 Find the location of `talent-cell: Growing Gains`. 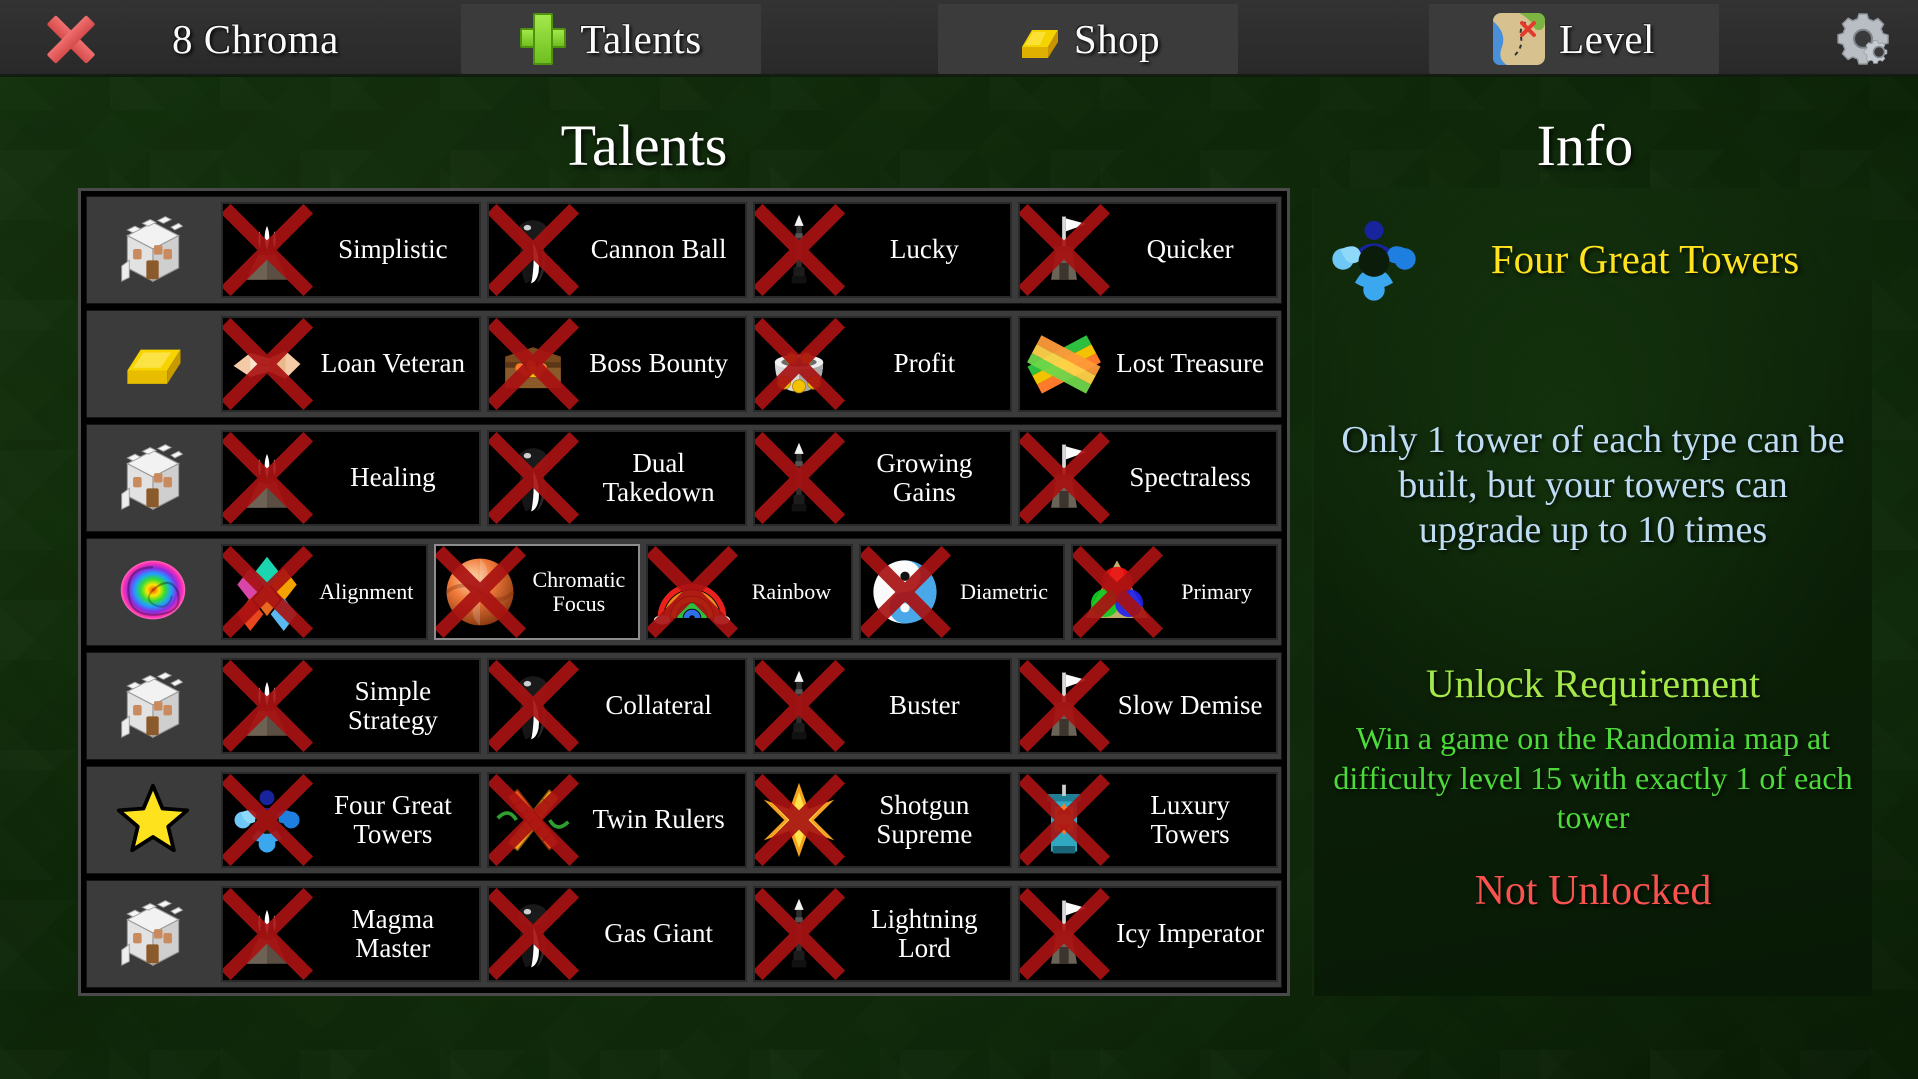

talent-cell: Growing Gains is located at coordinates (882, 478).